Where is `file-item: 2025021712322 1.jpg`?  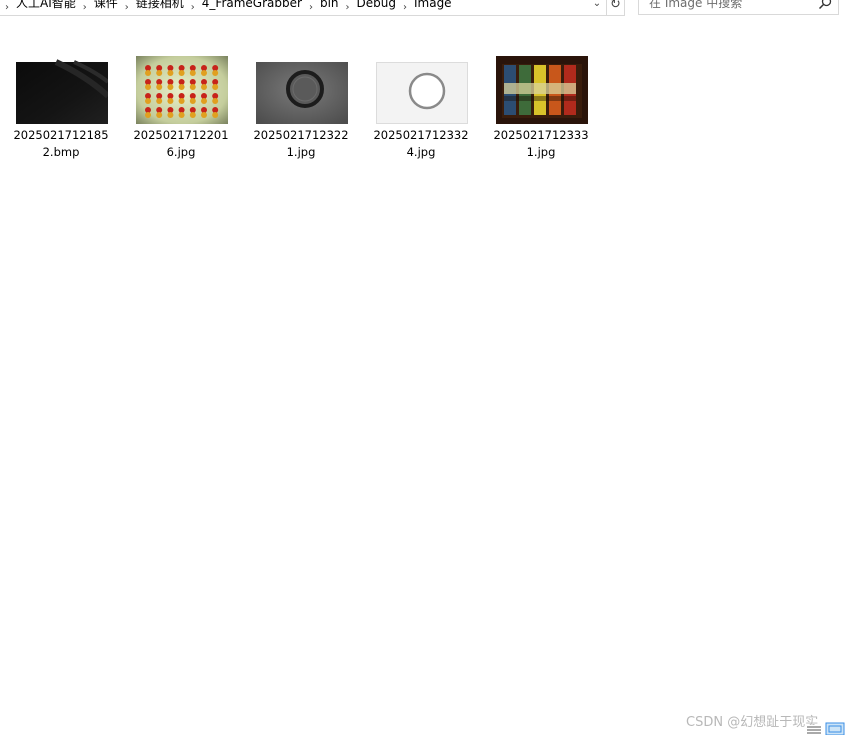
file-item: 2025021712322 1.jpg is located at coordinates (301, 111).